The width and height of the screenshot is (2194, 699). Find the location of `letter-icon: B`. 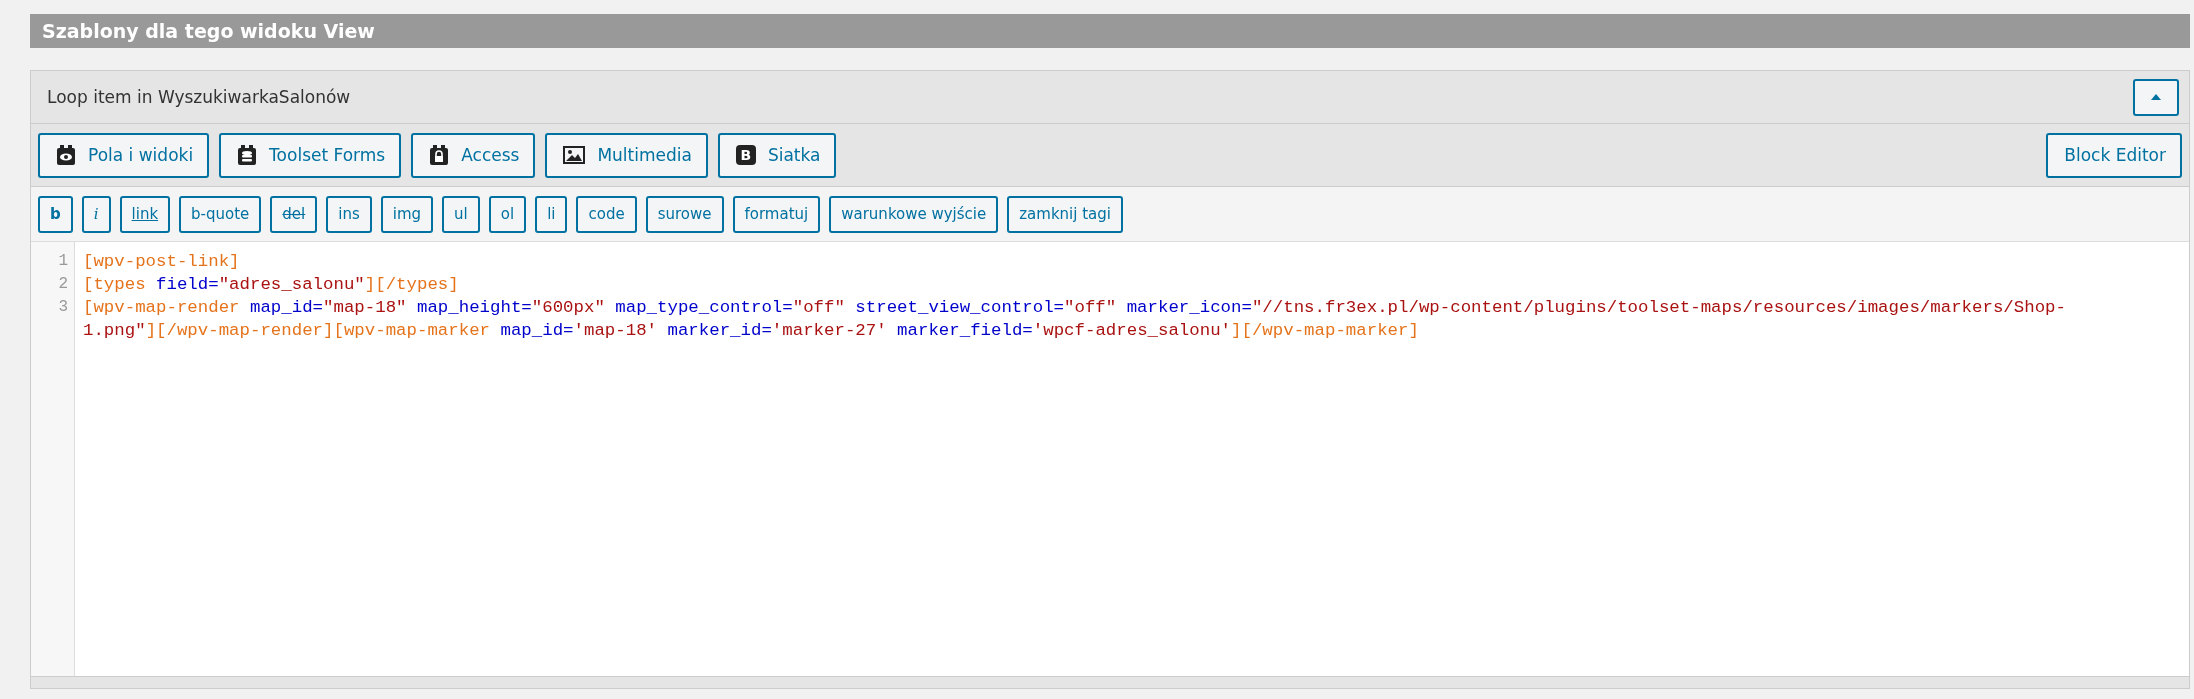

letter-icon: B is located at coordinates (745, 155).